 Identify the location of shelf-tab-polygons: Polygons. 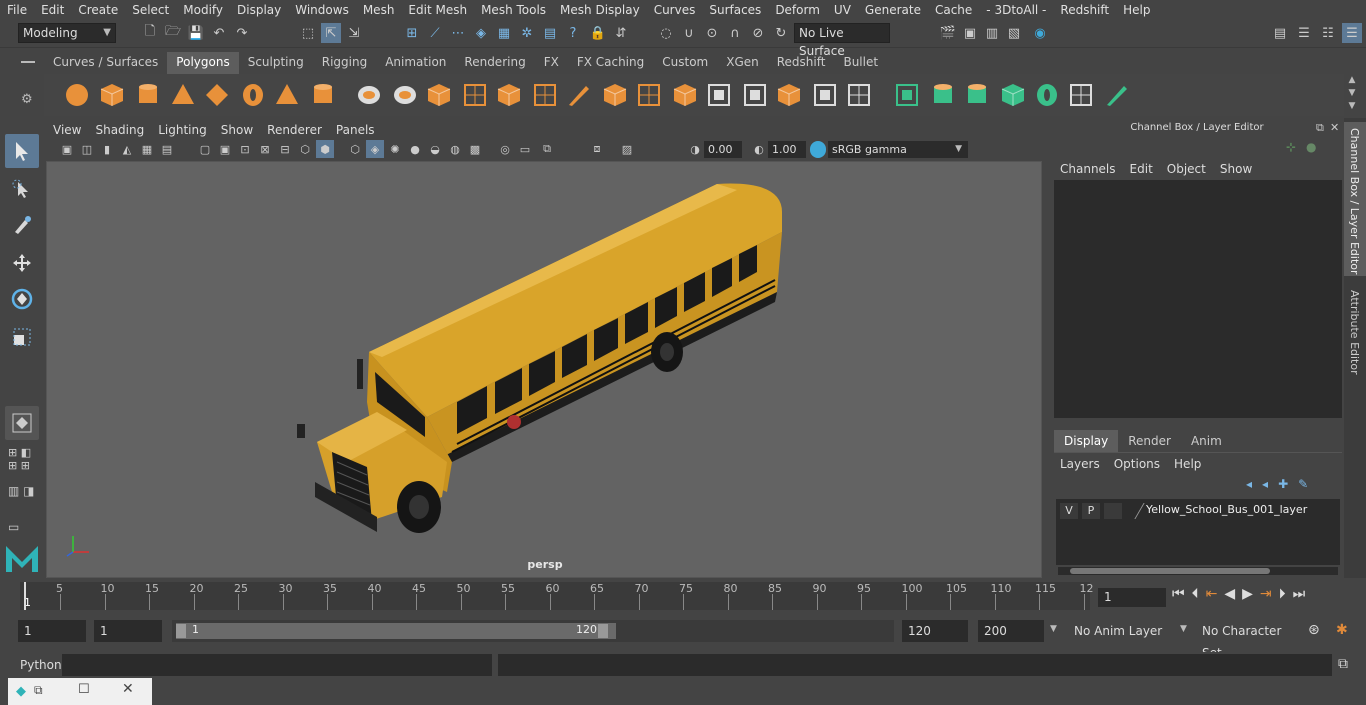
(203, 63).